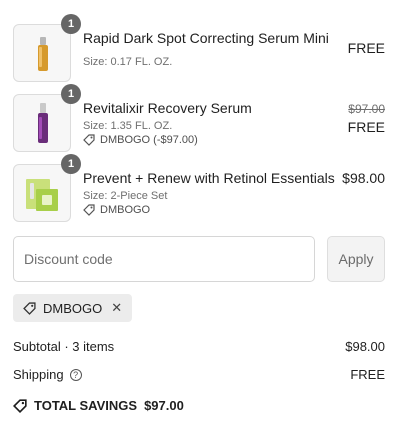 This screenshot has width=400, height=426. Describe the element at coordinates (43, 123) in the screenshot. I see `serum-bottle-purple-image` at that location.